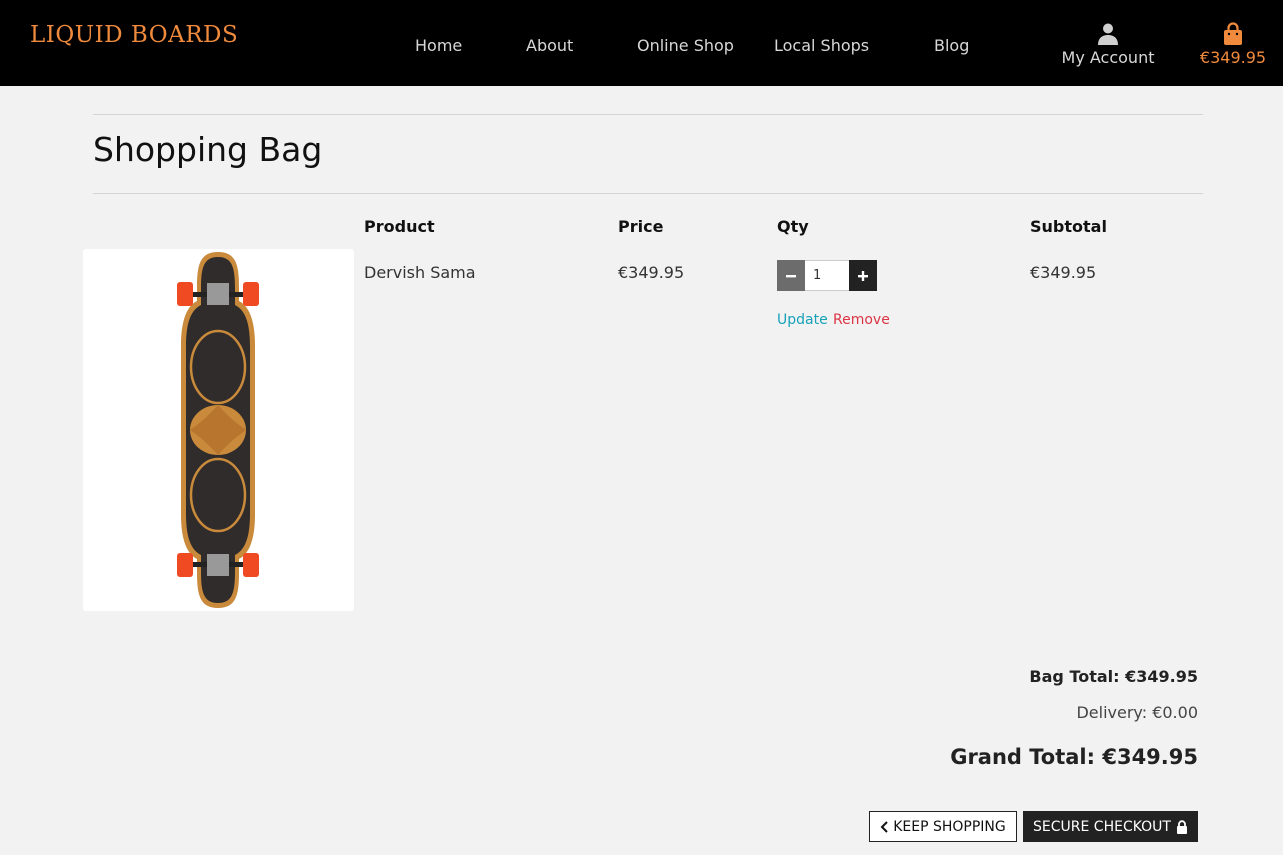 The height and width of the screenshot is (855, 1283). Describe the element at coordinates (1068, 226) in the screenshot. I see `header-subtotal: Subtotal` at that location.